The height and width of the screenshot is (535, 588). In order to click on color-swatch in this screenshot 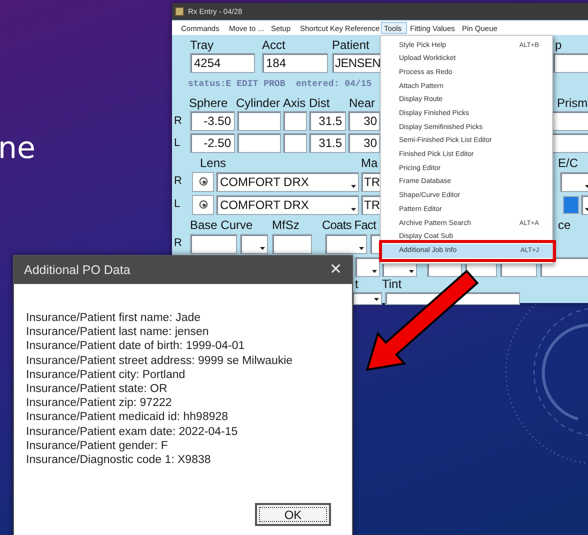, I will do `click(571, 205)`.